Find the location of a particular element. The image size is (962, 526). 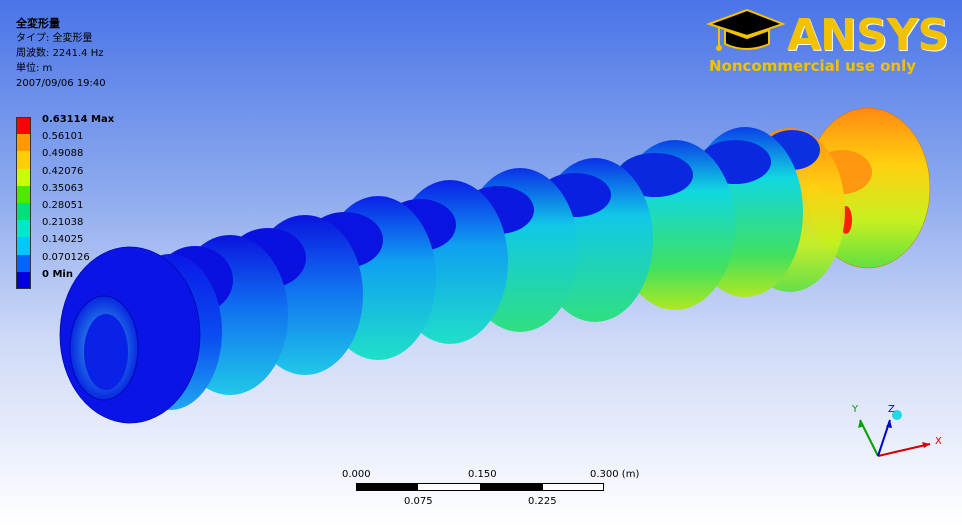

triad-x-label: X is located at coordinates (938, 441).